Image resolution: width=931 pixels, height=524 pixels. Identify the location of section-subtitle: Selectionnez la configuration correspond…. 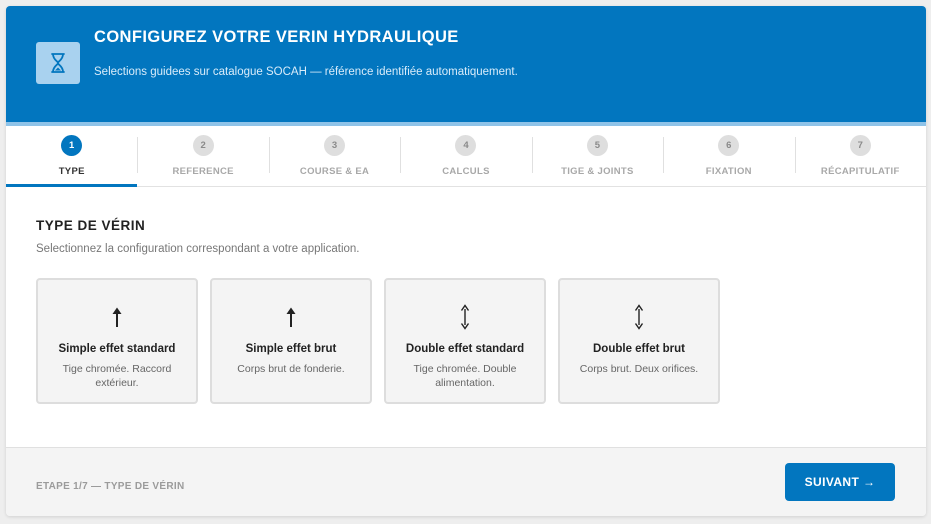
(198, 249).